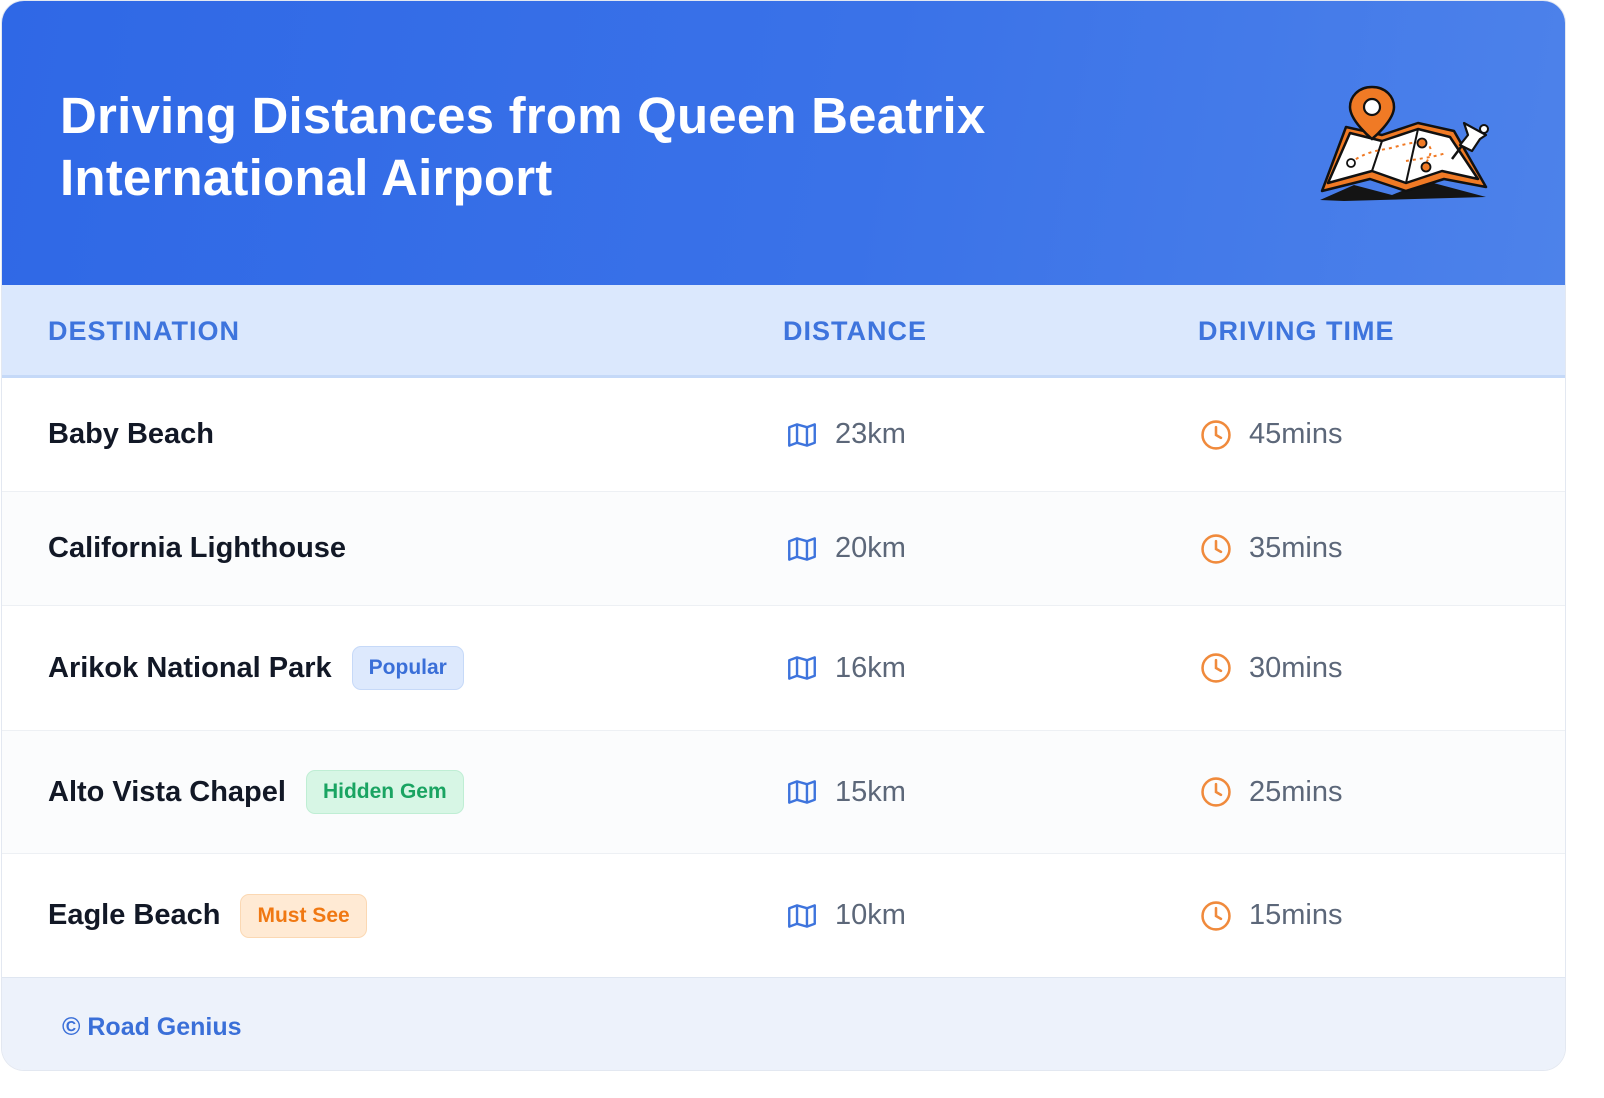 This screenshot has height=1098, width=1604. I want to click on table-row: Arikok National Park Popular 16km 30mins, so click(783, 668).